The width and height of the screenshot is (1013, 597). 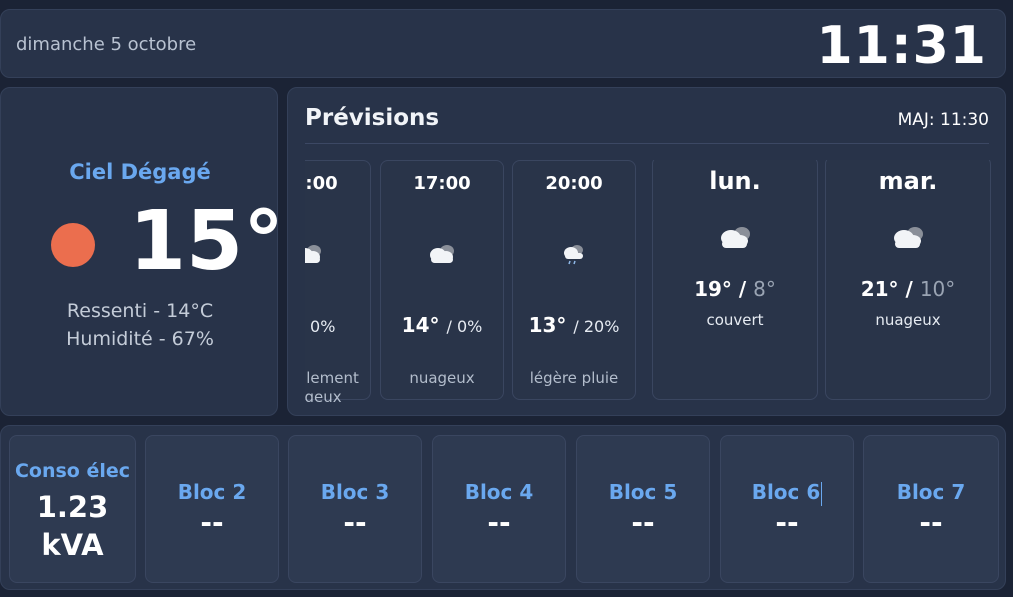 What do you see at coordinates (647, 143) in the screenshot?
I see `divider` at bounding box center [647, 143].